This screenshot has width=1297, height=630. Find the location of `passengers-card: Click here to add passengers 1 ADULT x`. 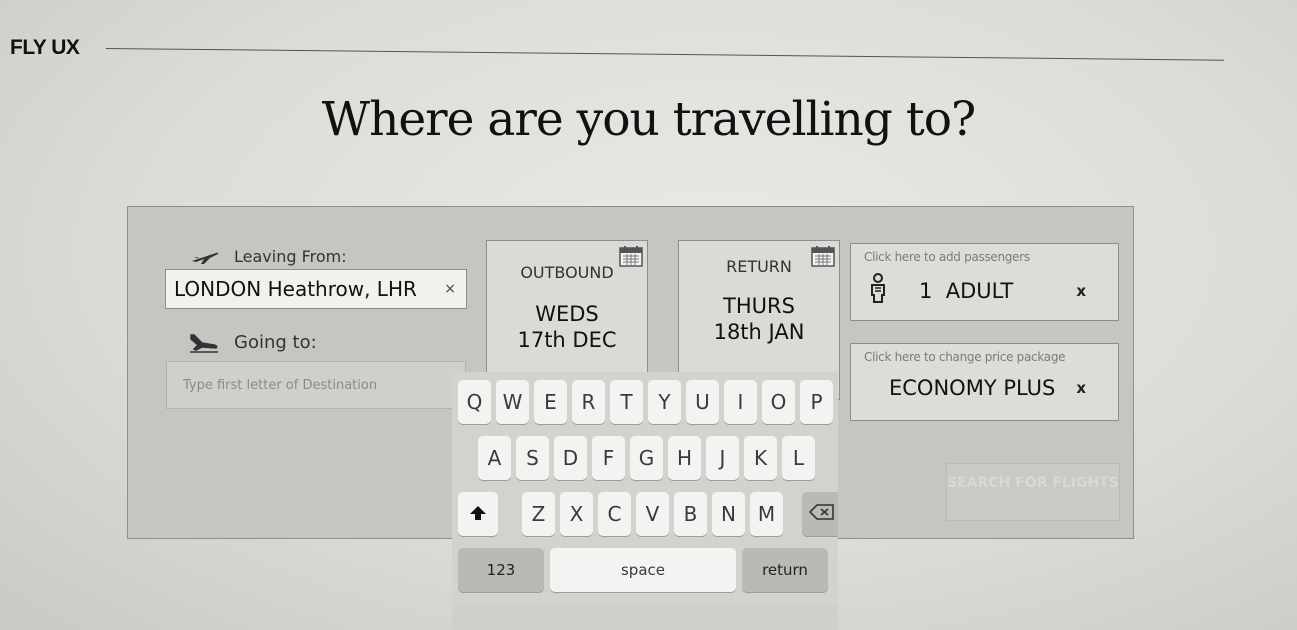

passengers-card: Click here to add passengers 1 ADULT x is located at coordinates (984, 282).